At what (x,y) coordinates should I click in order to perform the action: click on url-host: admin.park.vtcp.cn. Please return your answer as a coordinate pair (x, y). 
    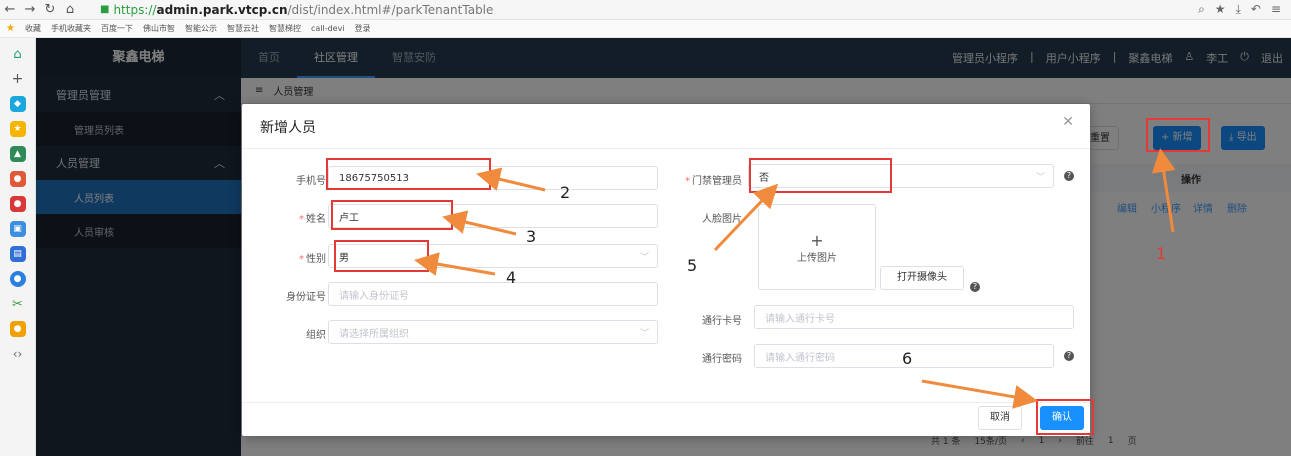
    Looking at the image, I should click on (222, 9).